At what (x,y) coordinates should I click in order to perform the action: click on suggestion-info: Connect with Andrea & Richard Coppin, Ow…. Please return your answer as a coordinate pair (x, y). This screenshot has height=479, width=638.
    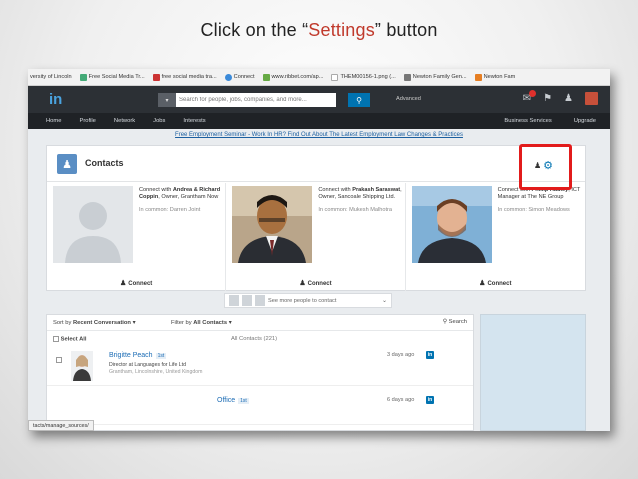
    Looking at the image, I should click on (181, 200).